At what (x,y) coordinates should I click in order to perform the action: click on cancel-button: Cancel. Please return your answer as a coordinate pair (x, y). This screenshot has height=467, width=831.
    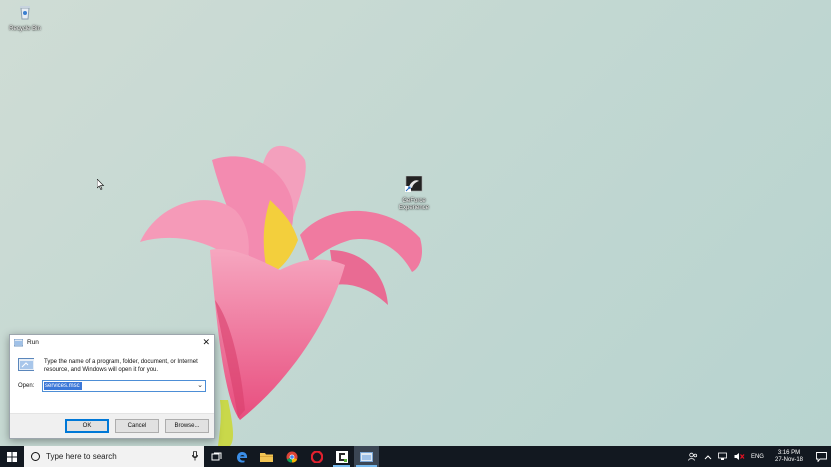
    Looking at the image, I should click on (137, 426).